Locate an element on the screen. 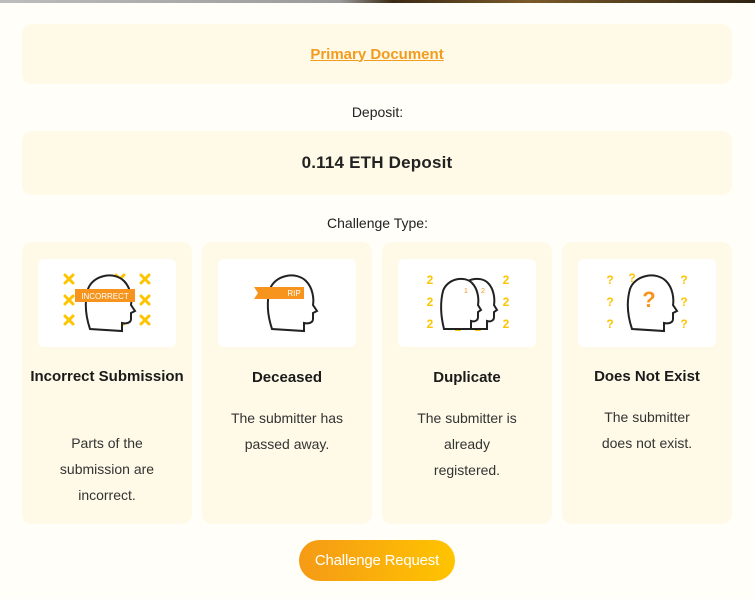  option-description: The submitter does not exist. is located at coordinates (647, 430).